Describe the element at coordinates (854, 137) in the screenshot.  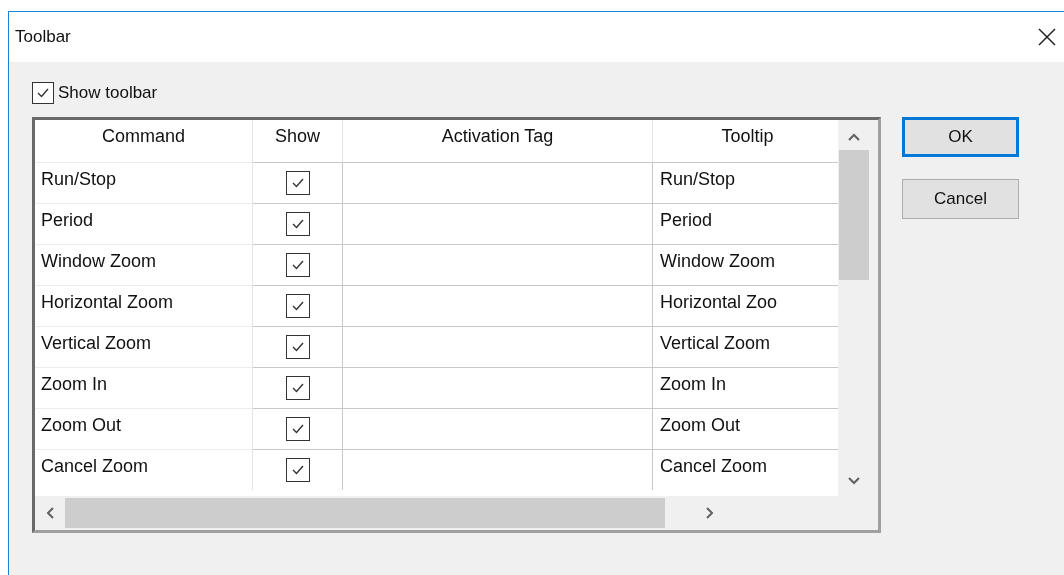
I see `chevron-up-icon` at that location.